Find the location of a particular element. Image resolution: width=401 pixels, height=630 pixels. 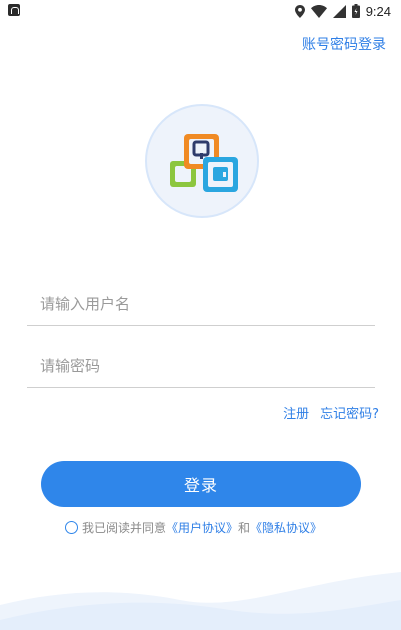

agreement-conjunction: 和 is located at coordinates (244, 528).